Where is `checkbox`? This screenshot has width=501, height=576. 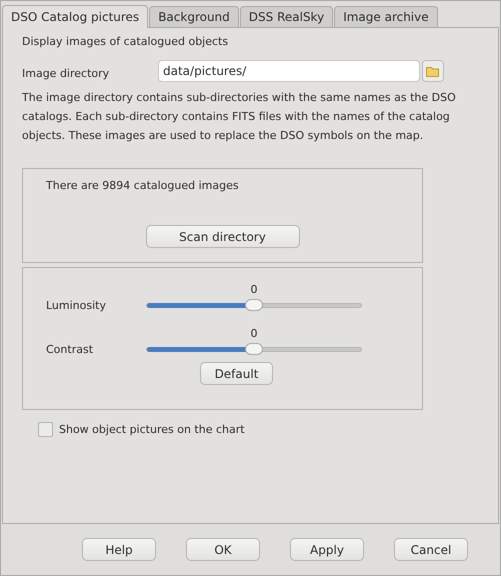 checkbox is located at coordinates (45, 429).